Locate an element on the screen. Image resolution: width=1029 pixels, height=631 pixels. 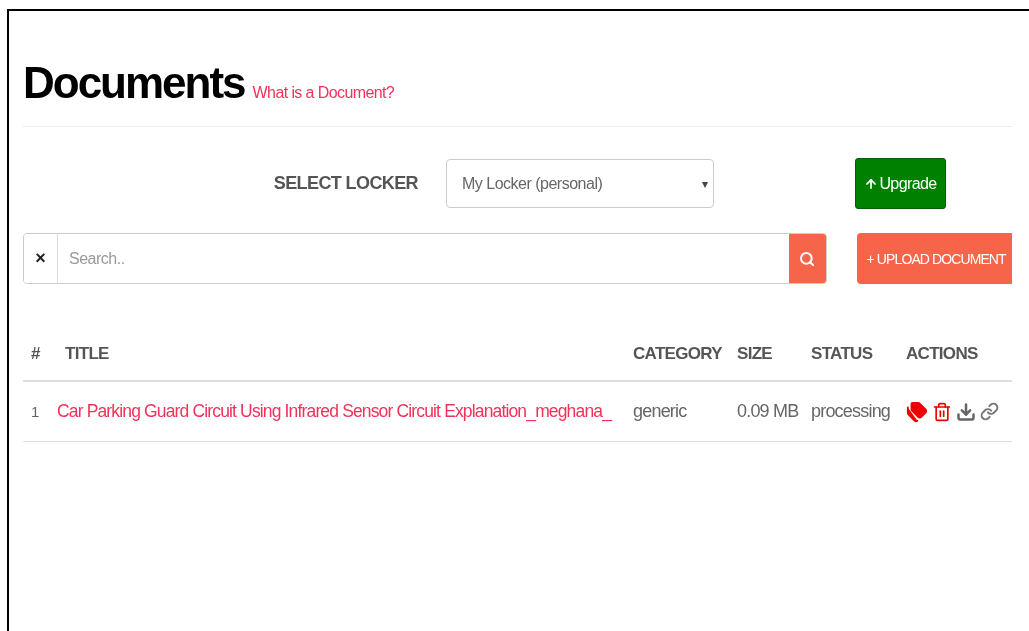
size-cell-text: 0.09 MB is located at coordinates (768, 411).